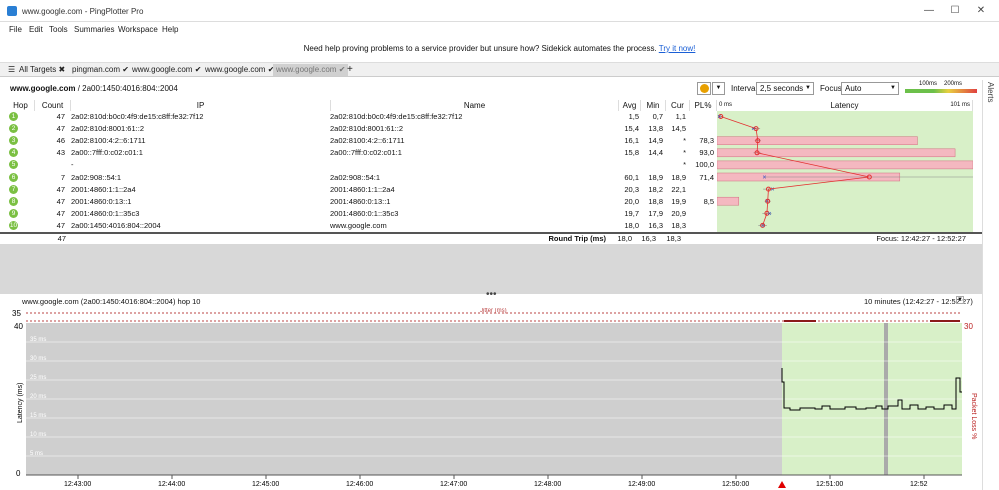  I want to click on grid-label: 35 ms, so click(38, 340).